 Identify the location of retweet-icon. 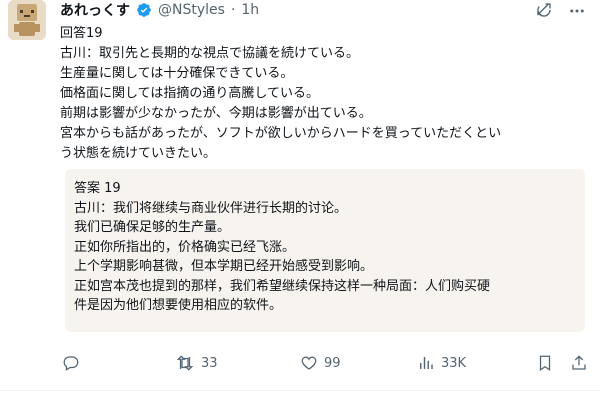
(185, 363).